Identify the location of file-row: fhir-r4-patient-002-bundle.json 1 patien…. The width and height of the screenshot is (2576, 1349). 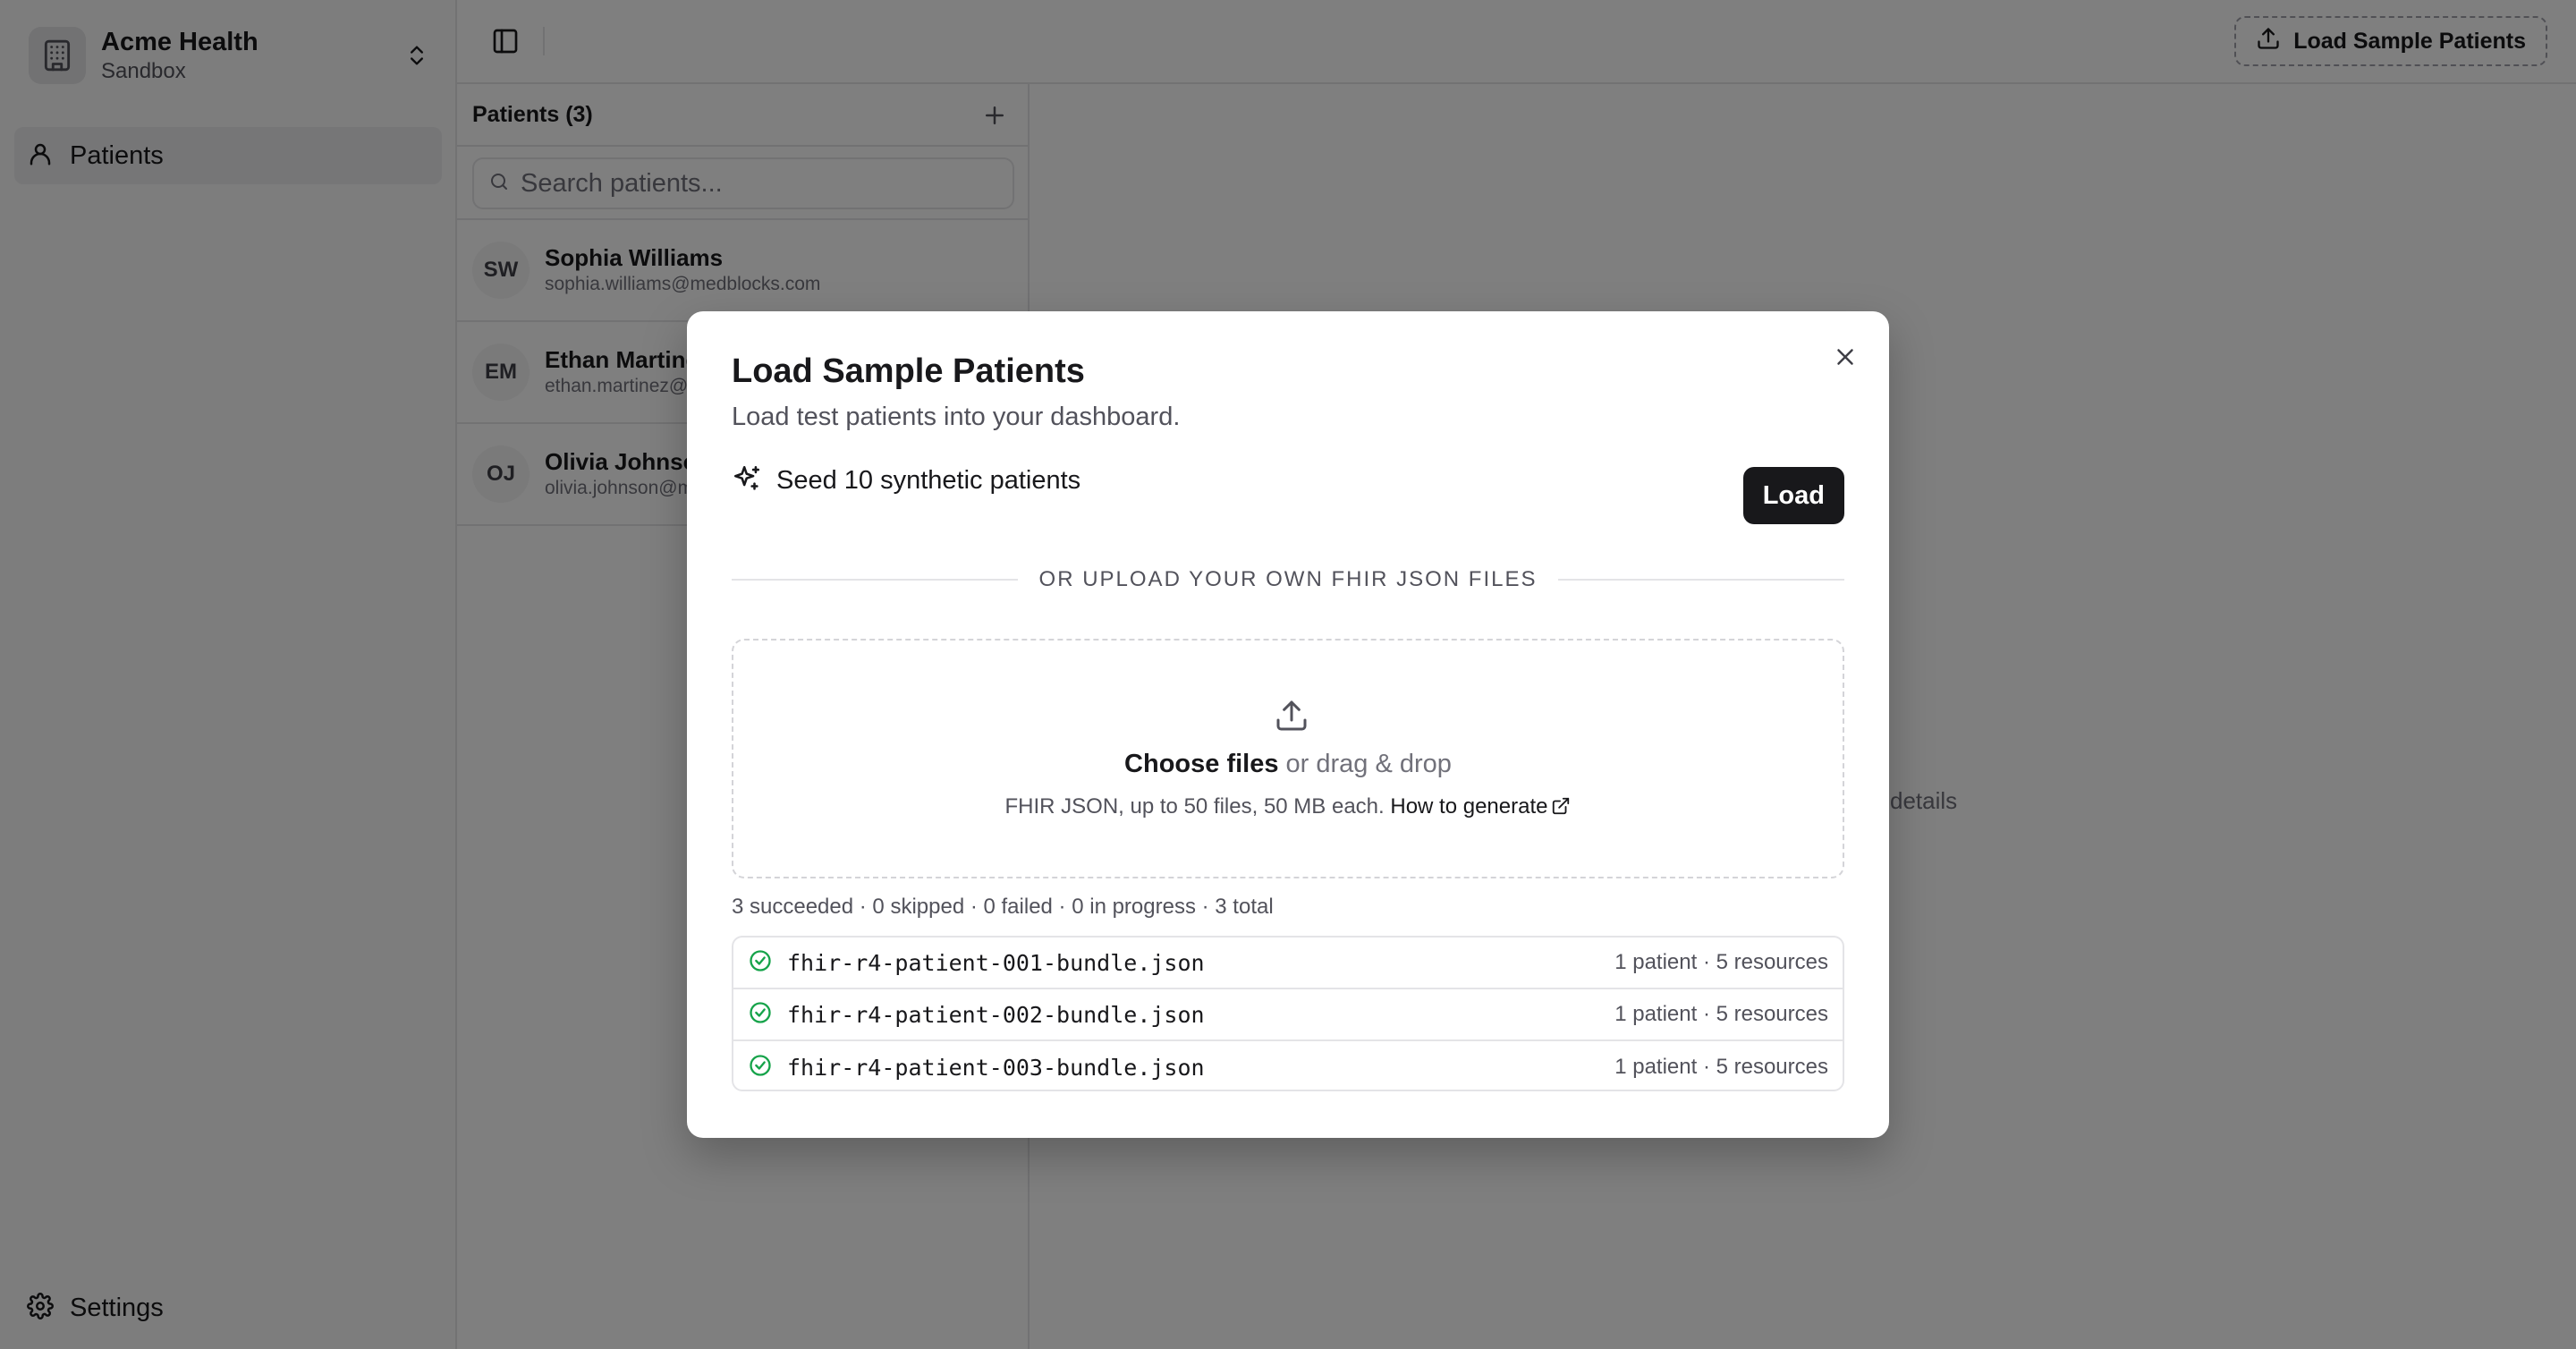
(1288, 1015).